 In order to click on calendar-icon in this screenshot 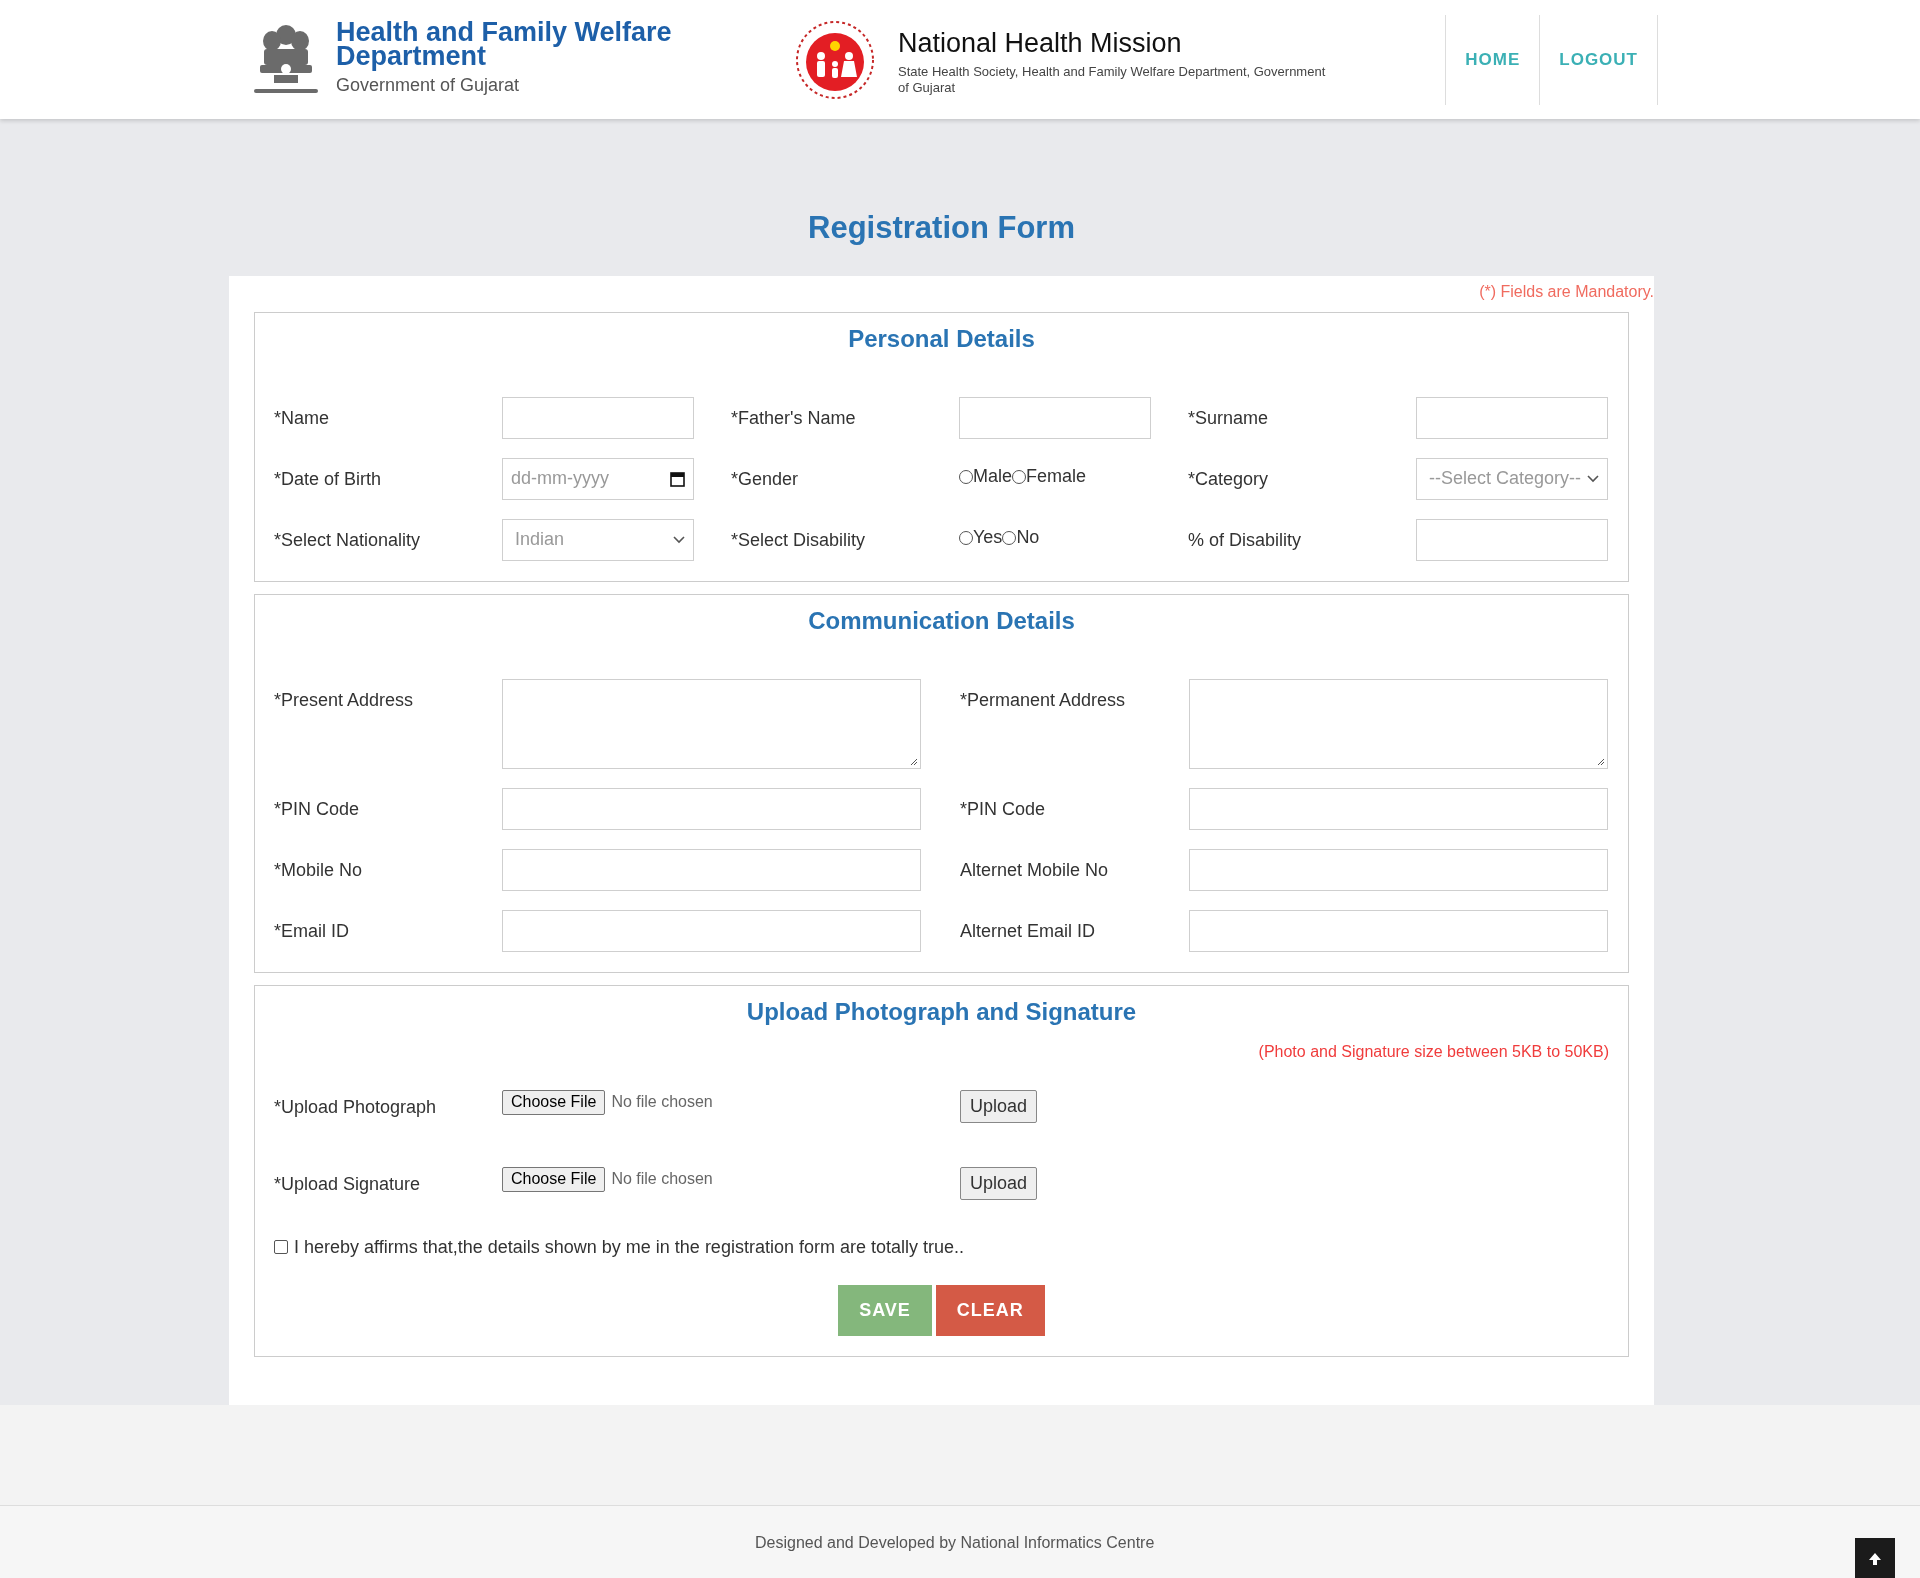, I will do `click(677, 478)`.